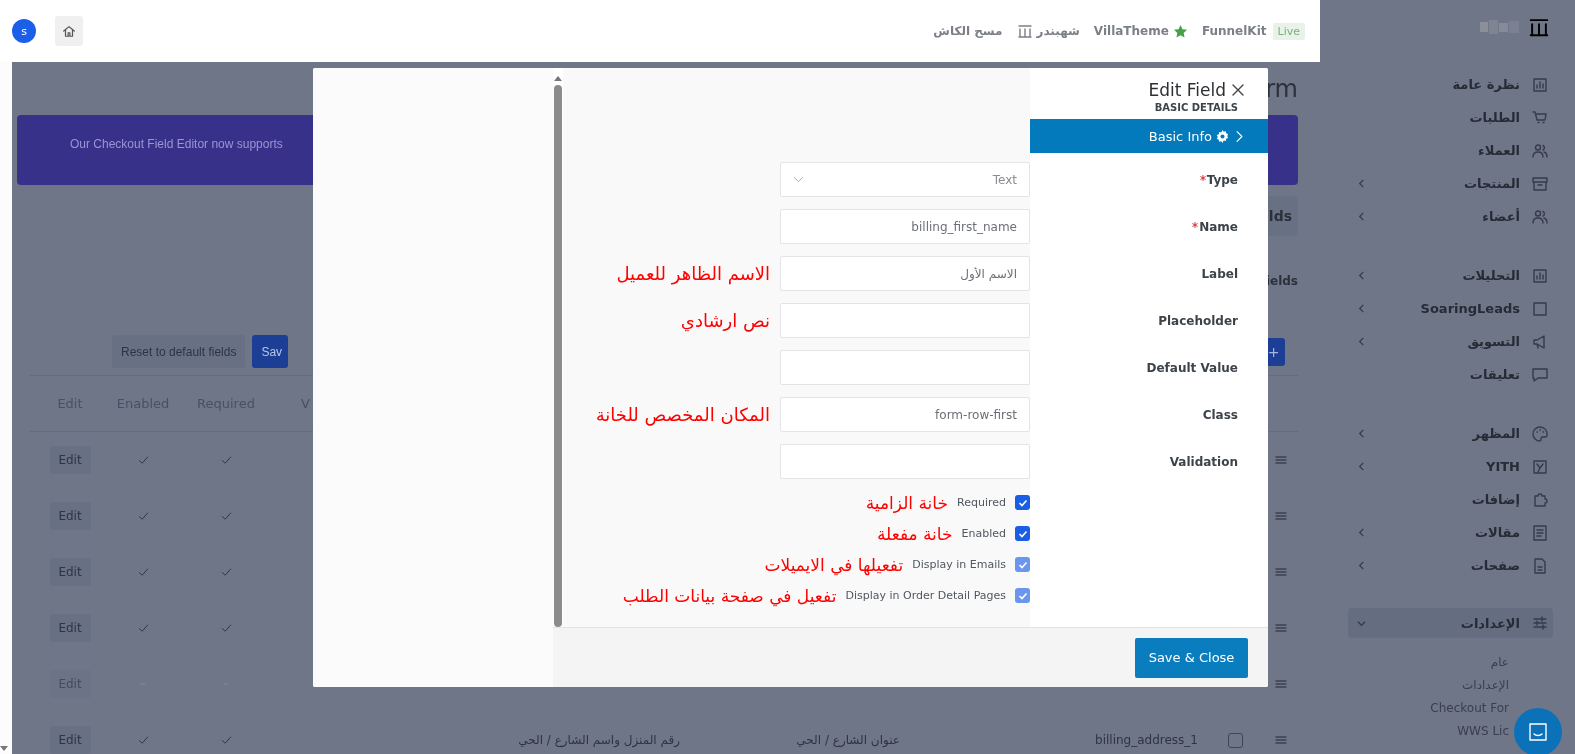 The height and width of the screenshot is (754, 1575). I want to click on input-field: form-row-first, so click(905, 414).